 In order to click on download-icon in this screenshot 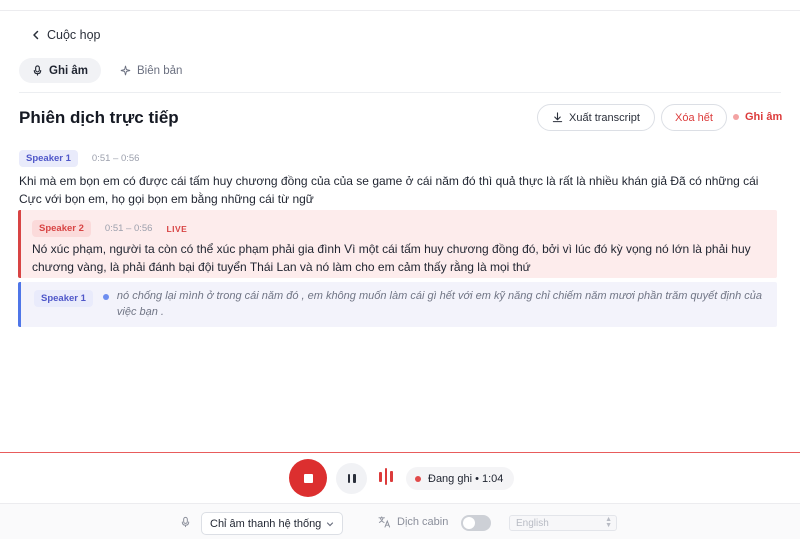, I will do `click(557, 117)`.